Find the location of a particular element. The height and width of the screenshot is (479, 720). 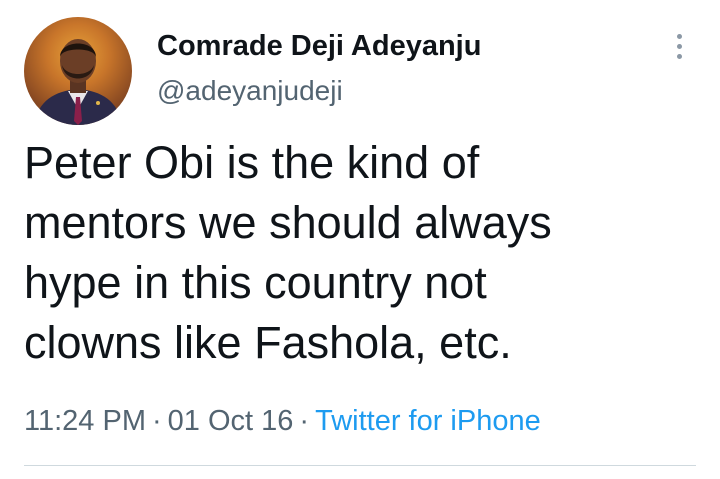

tweet-date: 01 Oct 16 is located at coordinates (231, 421).